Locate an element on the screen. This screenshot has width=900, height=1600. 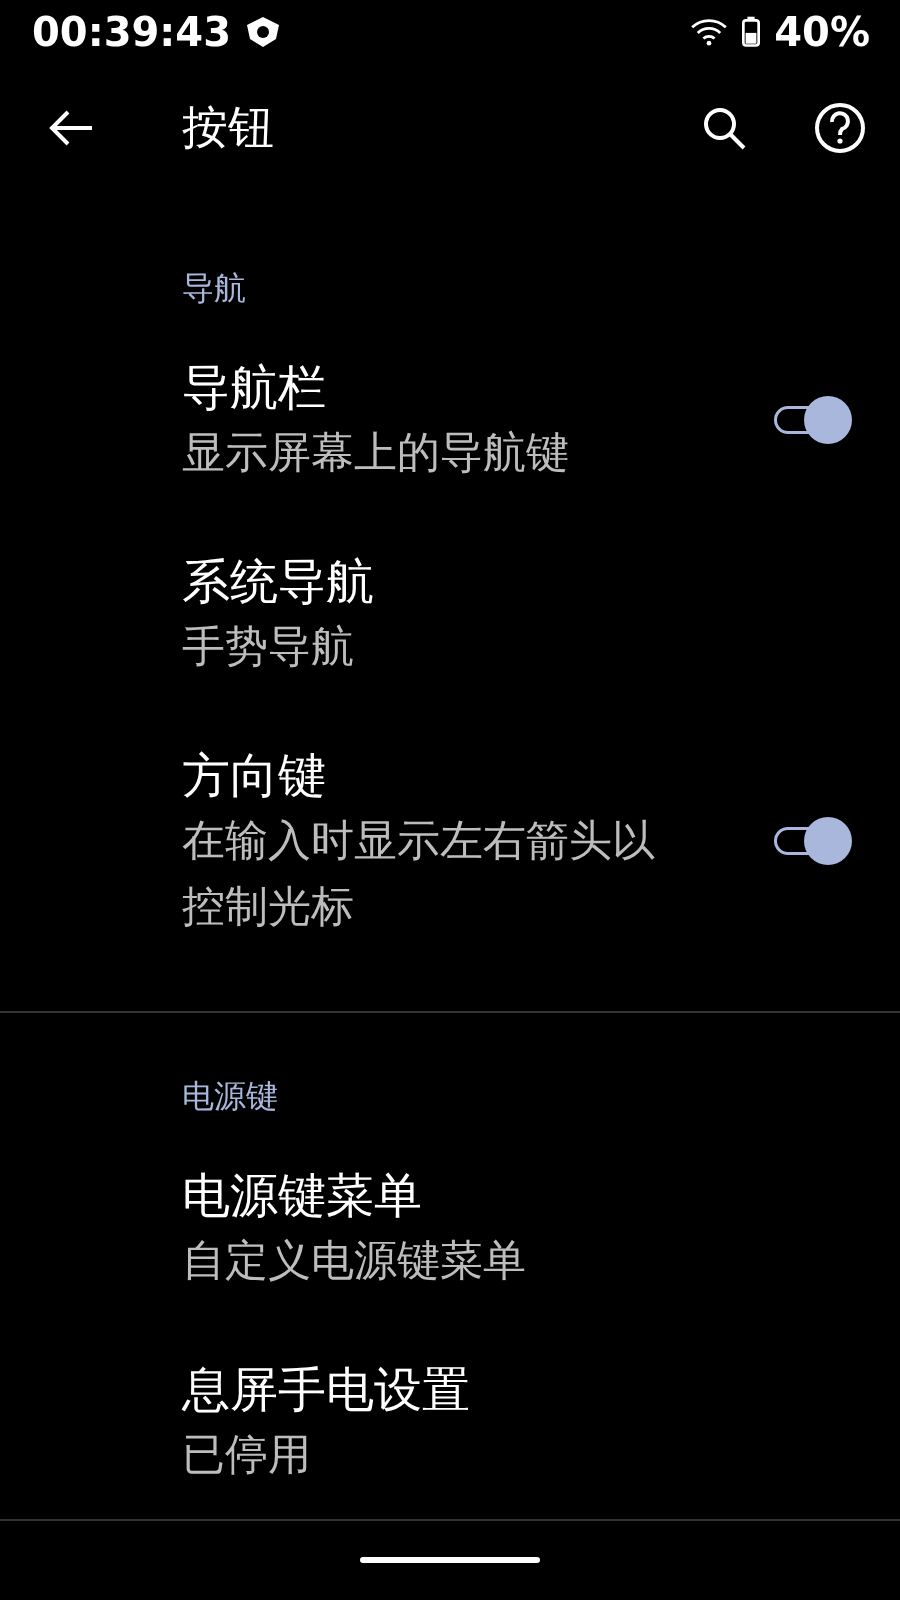
setting-summary: 在输入时显示左右箭头以控制光标 is located at coordinates (419, 873).